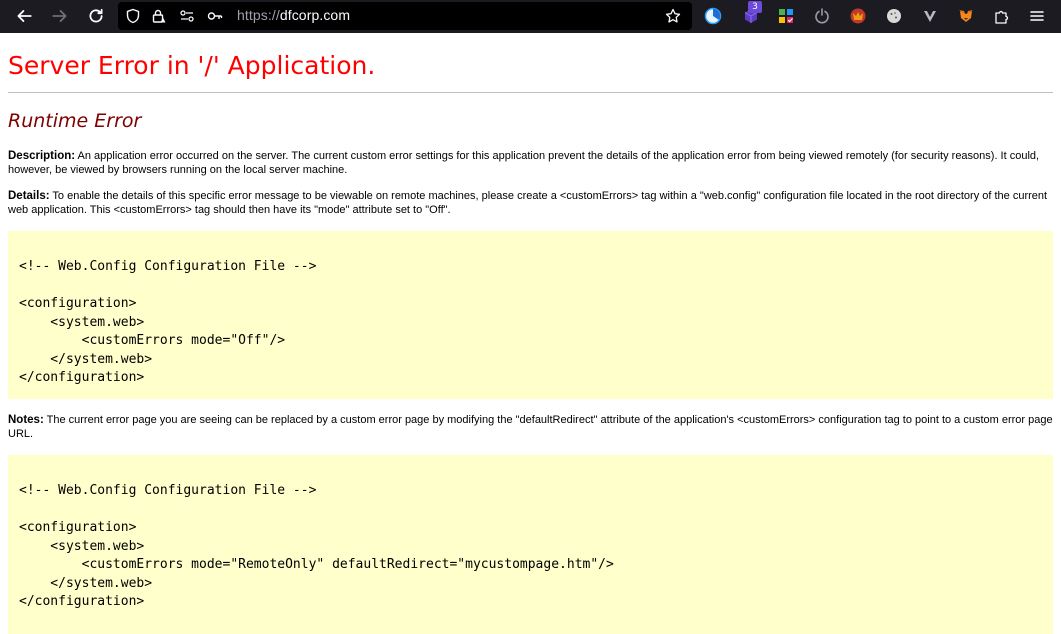  I want to click on forward-button, so click(60, 16).